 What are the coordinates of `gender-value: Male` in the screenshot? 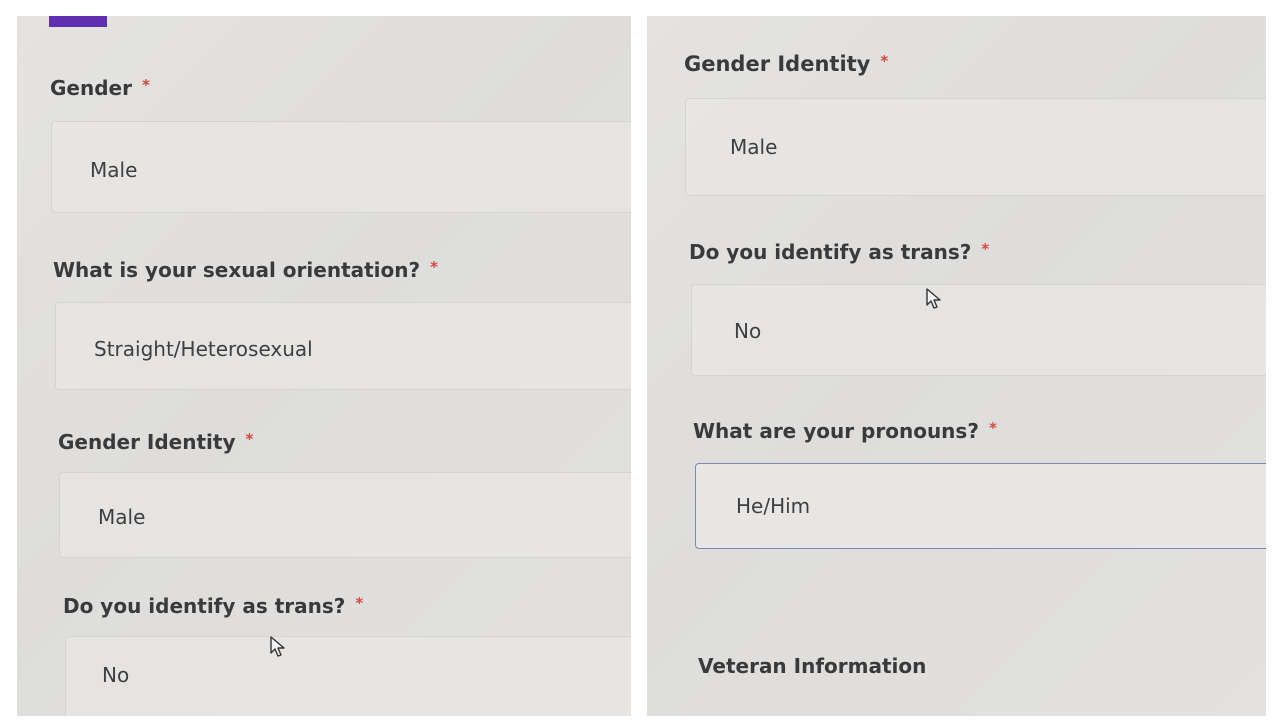 It's located at (114, 170).